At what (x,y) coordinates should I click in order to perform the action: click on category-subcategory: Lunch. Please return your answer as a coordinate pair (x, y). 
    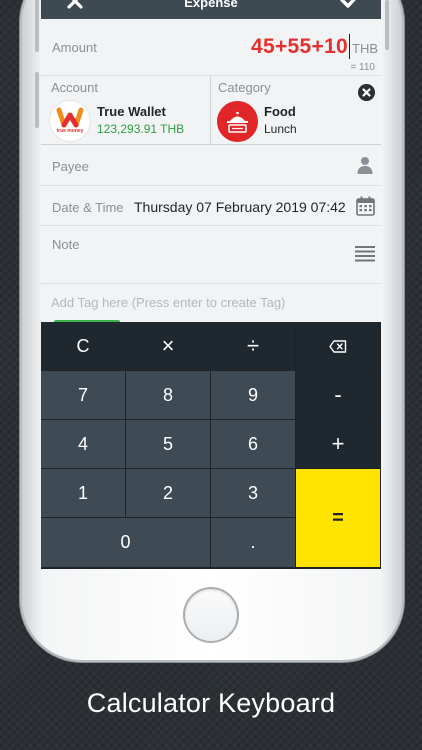
    Looking at the image, I should click on (280, 129).